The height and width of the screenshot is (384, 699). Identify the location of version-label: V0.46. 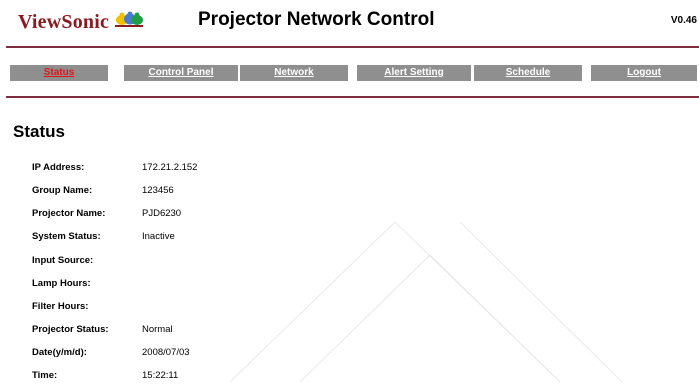
(683, 20).